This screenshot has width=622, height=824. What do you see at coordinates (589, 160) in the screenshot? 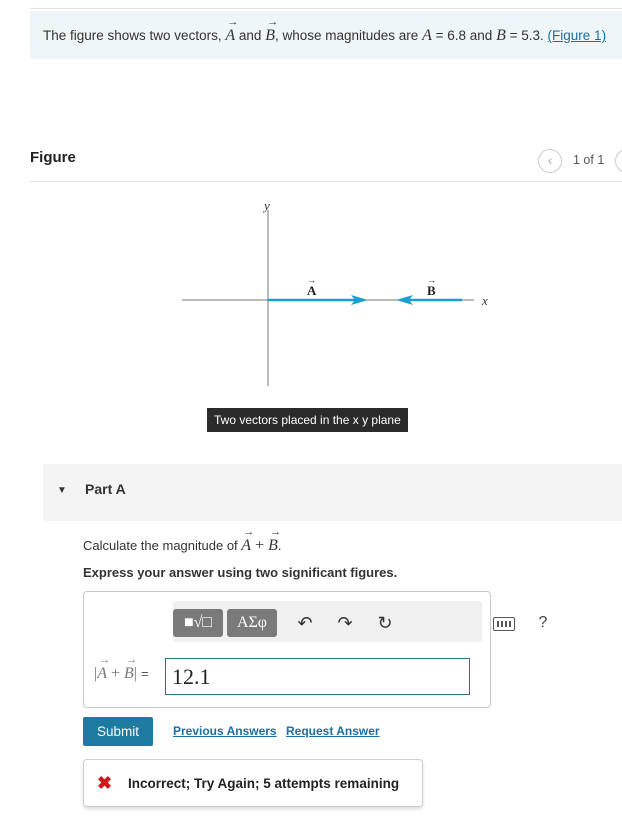
I see `figure-pager-label: 1 of 1` at bounding box center [589, 160].